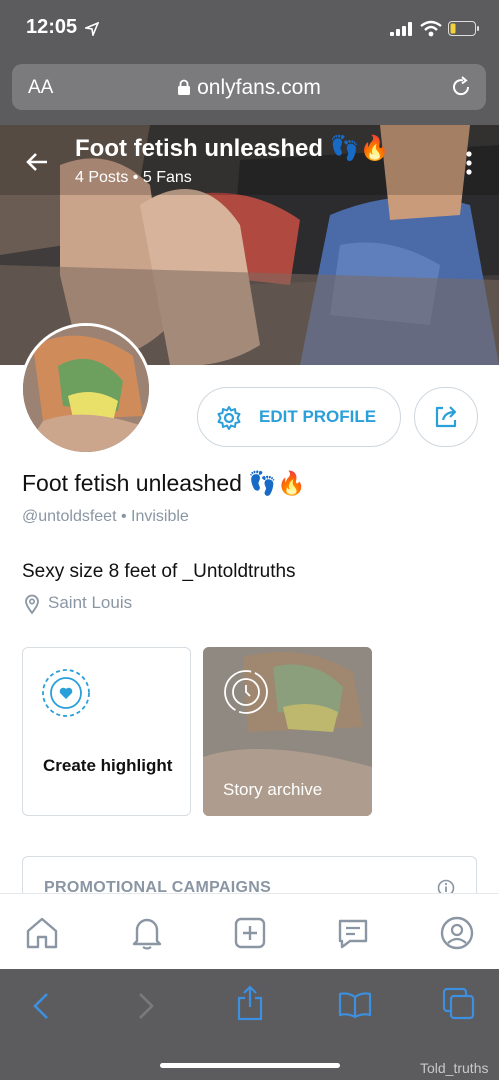 This screenshot has width=499, height=1080. I want to click on url-text: onlyfans.com, so click(249, 88).